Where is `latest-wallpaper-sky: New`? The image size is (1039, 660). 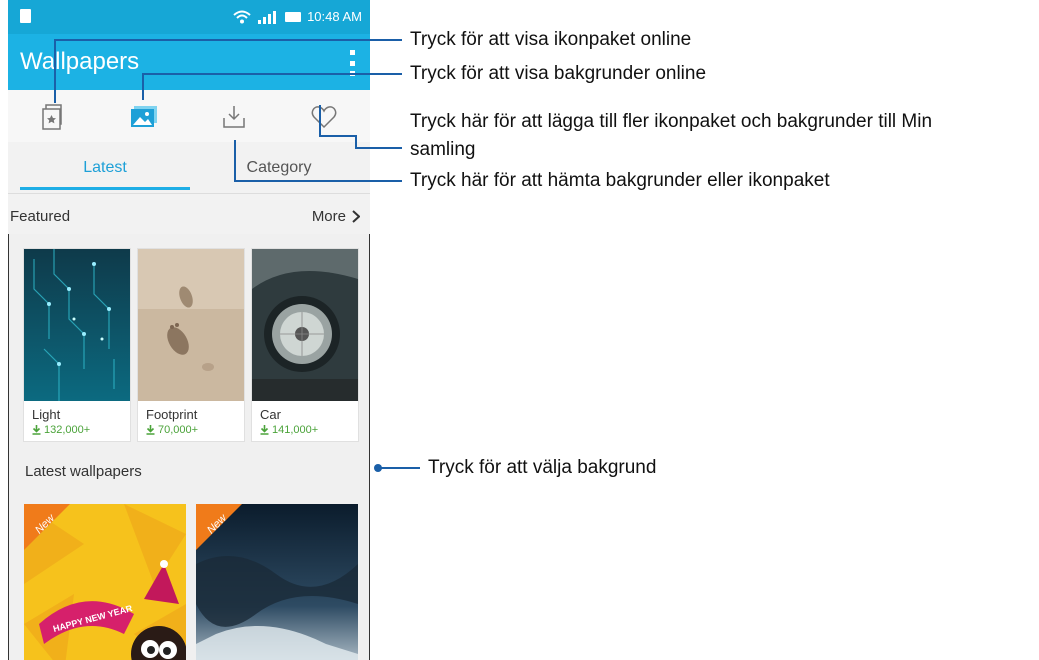
latest-wallpaper-sky: New is located at coordinates (277, 582).